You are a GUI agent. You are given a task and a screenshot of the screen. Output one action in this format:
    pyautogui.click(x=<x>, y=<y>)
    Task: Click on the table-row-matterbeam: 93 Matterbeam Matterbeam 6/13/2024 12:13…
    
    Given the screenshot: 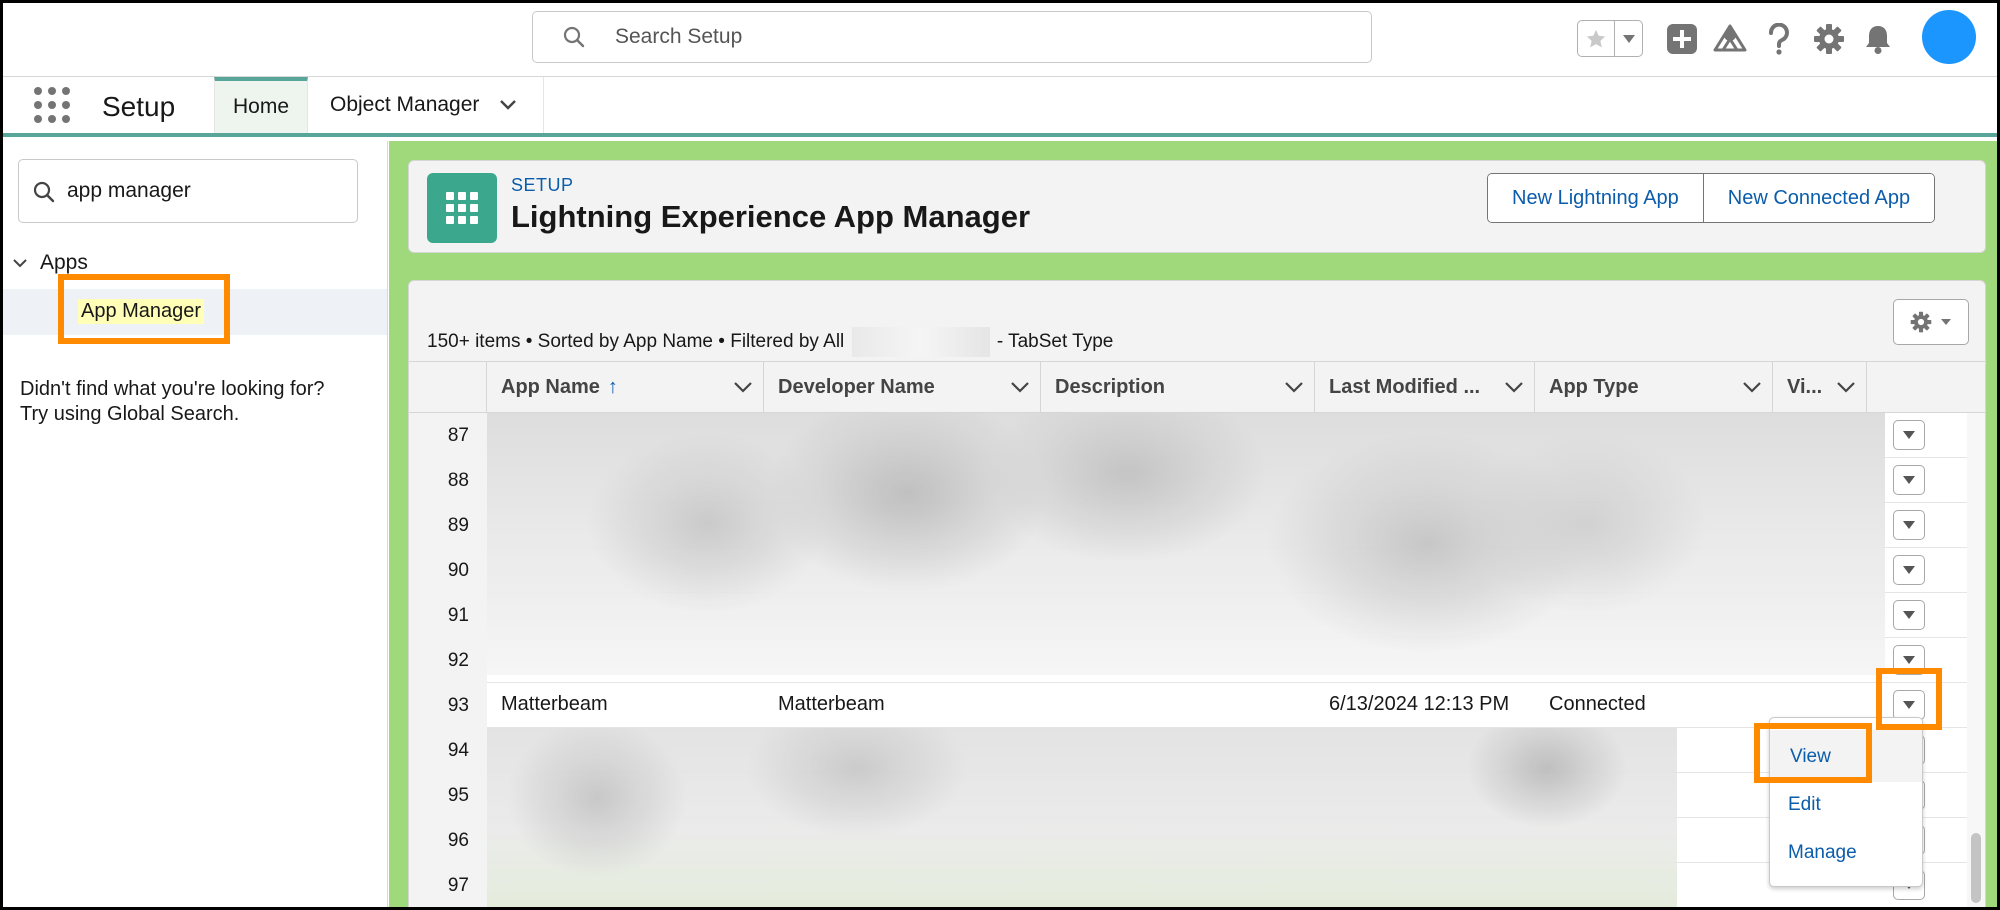 What is the action you would take?
    pyautogui.click(x=1189, y=705)
    